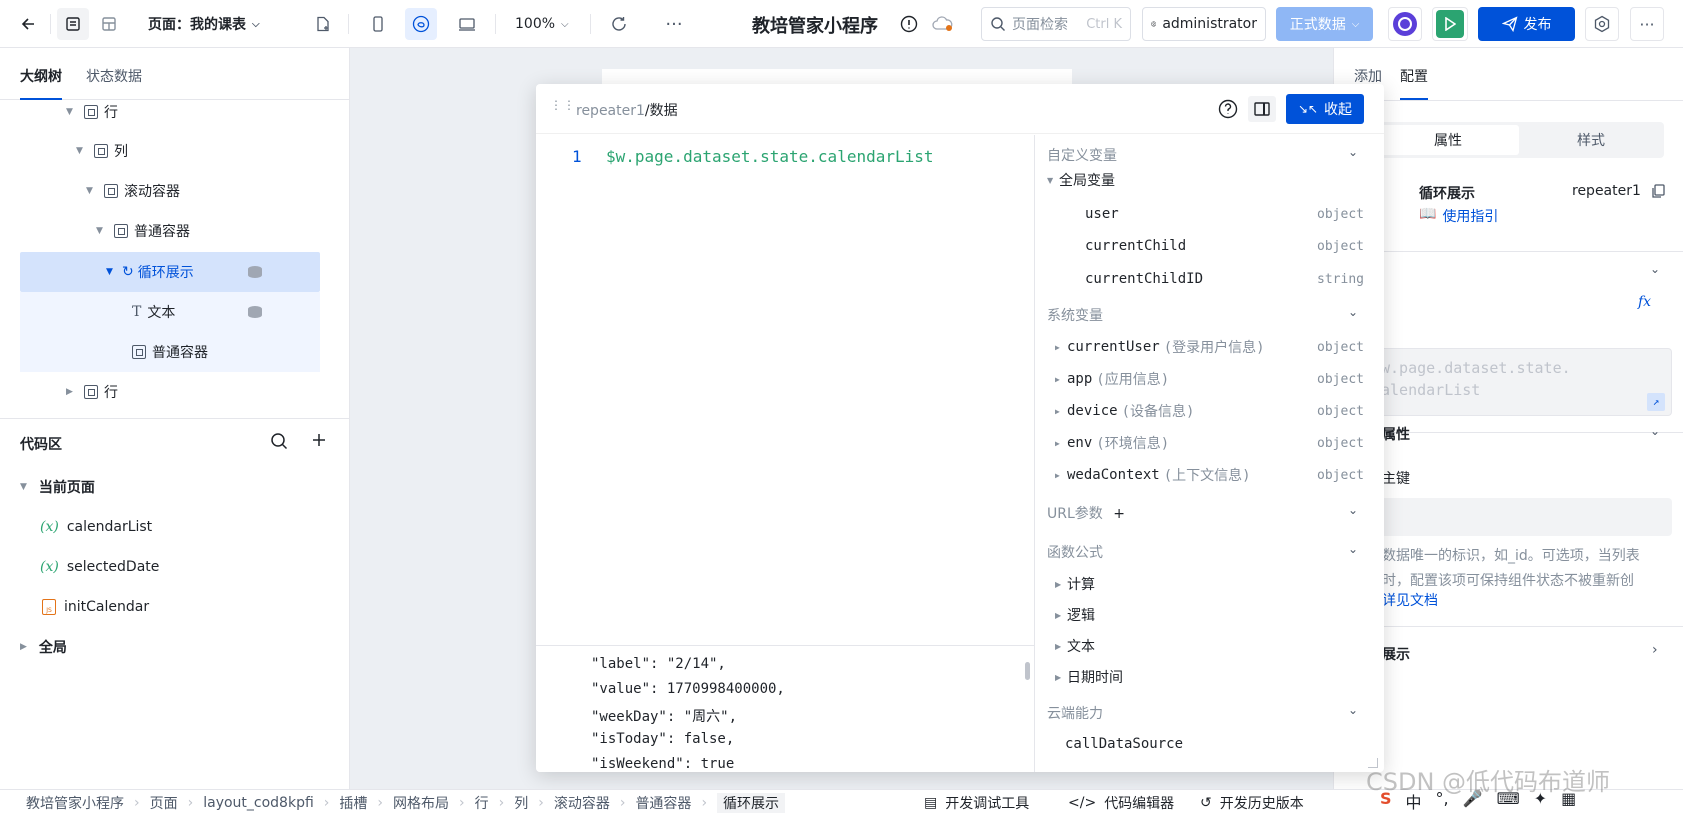  I want to click on debug-tools-button: ▤ 开发调试工具, so click(976, 803).